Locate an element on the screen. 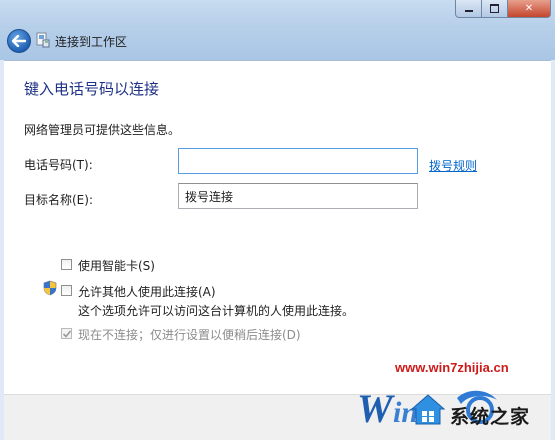  uac-shield-icon is located at coordinates (50, 288).